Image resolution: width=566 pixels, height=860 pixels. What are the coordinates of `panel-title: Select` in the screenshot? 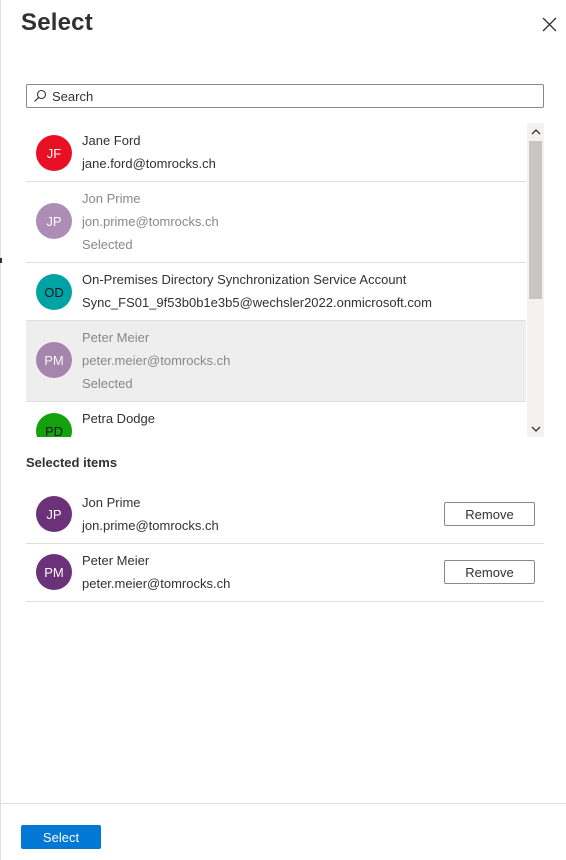 It's located at (57, 22).